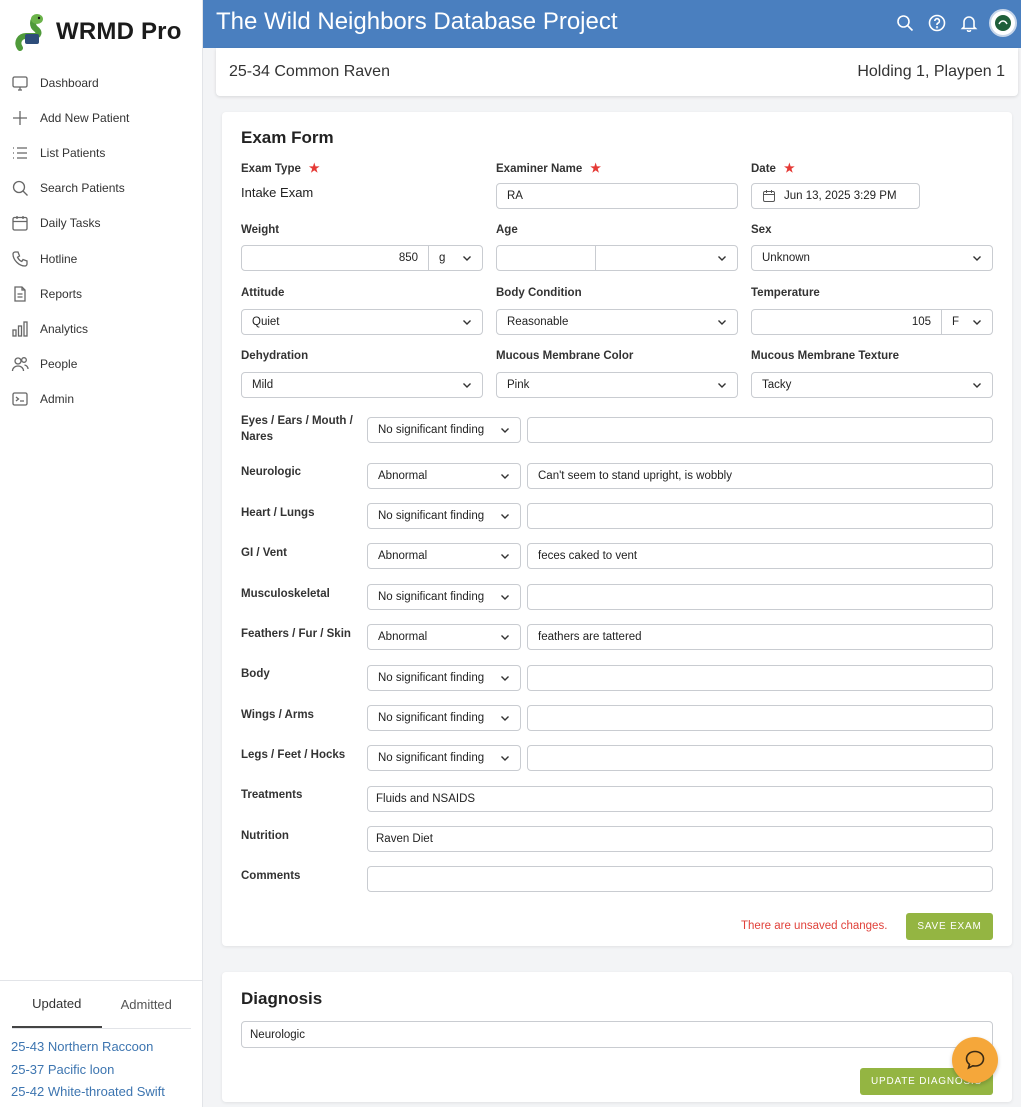 This screenshot has width=1021, height=1107. What do you see at coordinates (814, 926) in the screenshot?
I see `unsaved-changes-text: There are unsaved changes.` at bounding box center [814, 926].